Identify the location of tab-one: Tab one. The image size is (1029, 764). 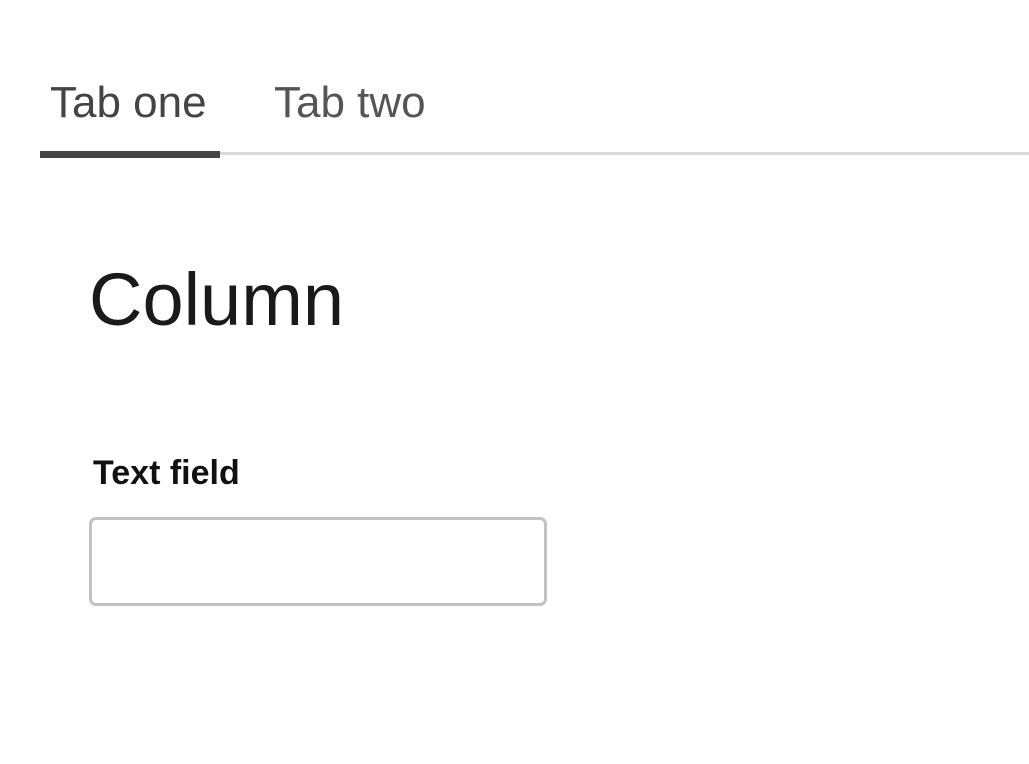
(130, 113).